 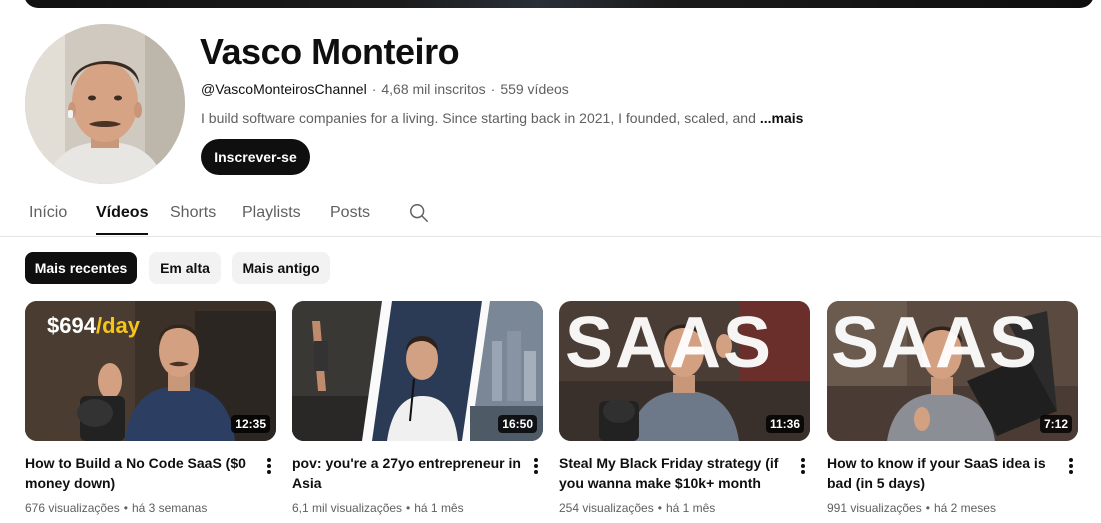 I want to click on subscribe-button: Inscrever-se, so click(x=255, y=157).